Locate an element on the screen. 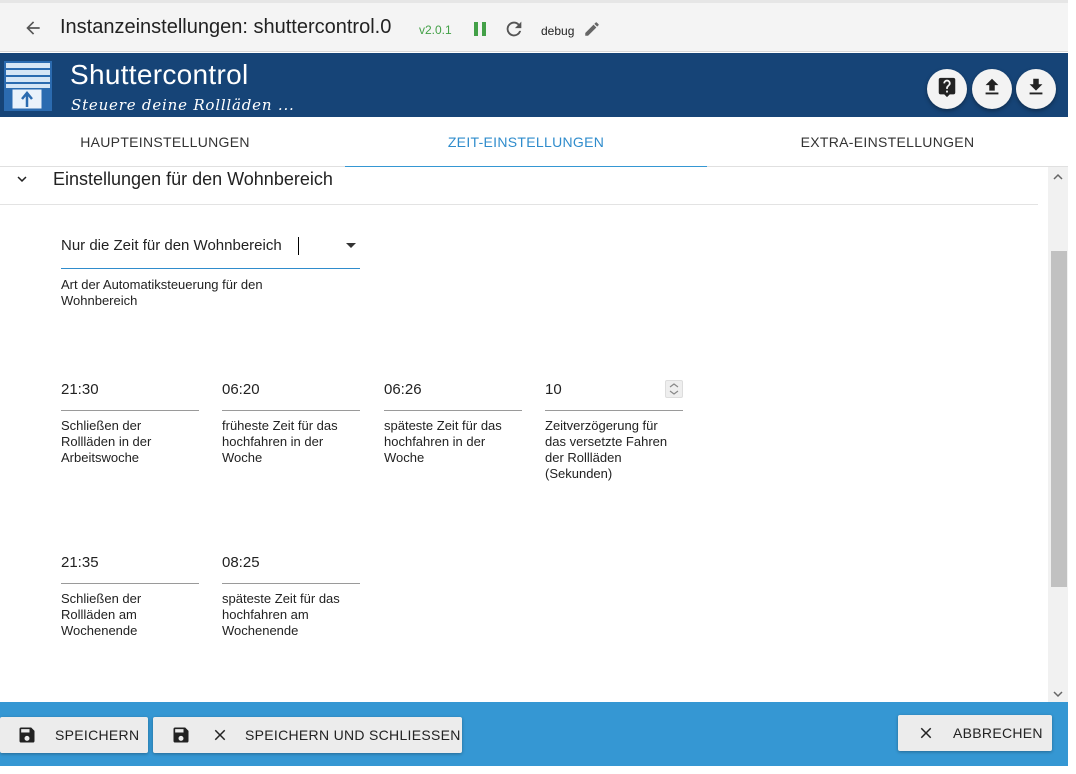  earliest-up-weekday-field: 06:20 is located at coordinates (291, 391).